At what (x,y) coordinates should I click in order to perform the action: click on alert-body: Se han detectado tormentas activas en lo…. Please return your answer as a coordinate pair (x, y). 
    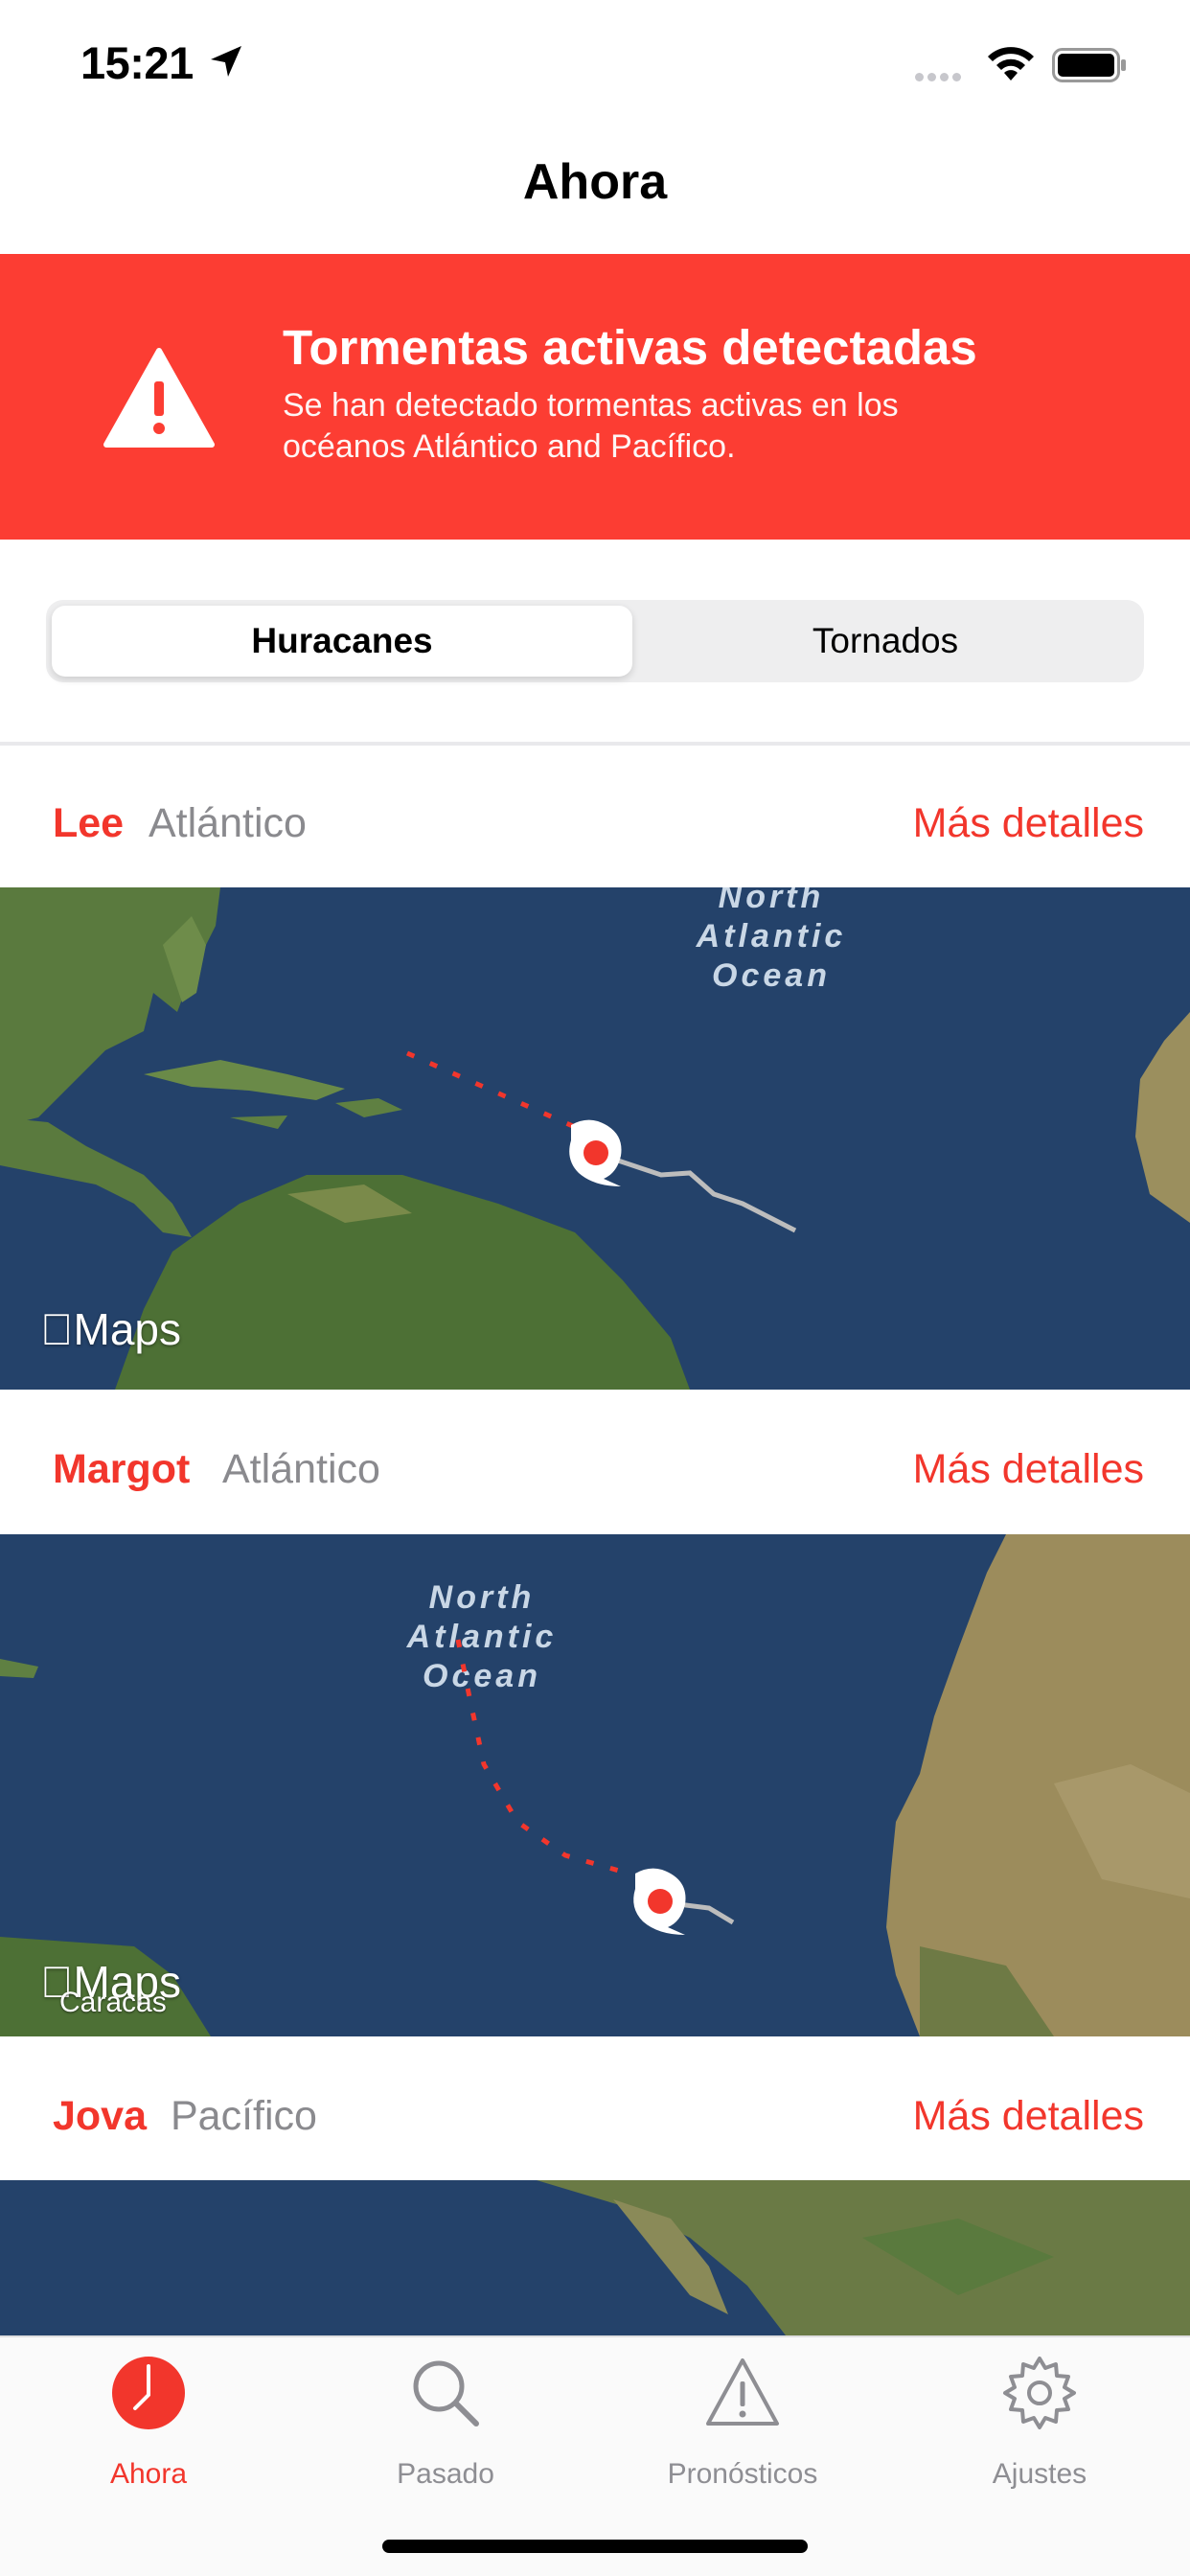
    Looking at the image, I should click on (676, 426).